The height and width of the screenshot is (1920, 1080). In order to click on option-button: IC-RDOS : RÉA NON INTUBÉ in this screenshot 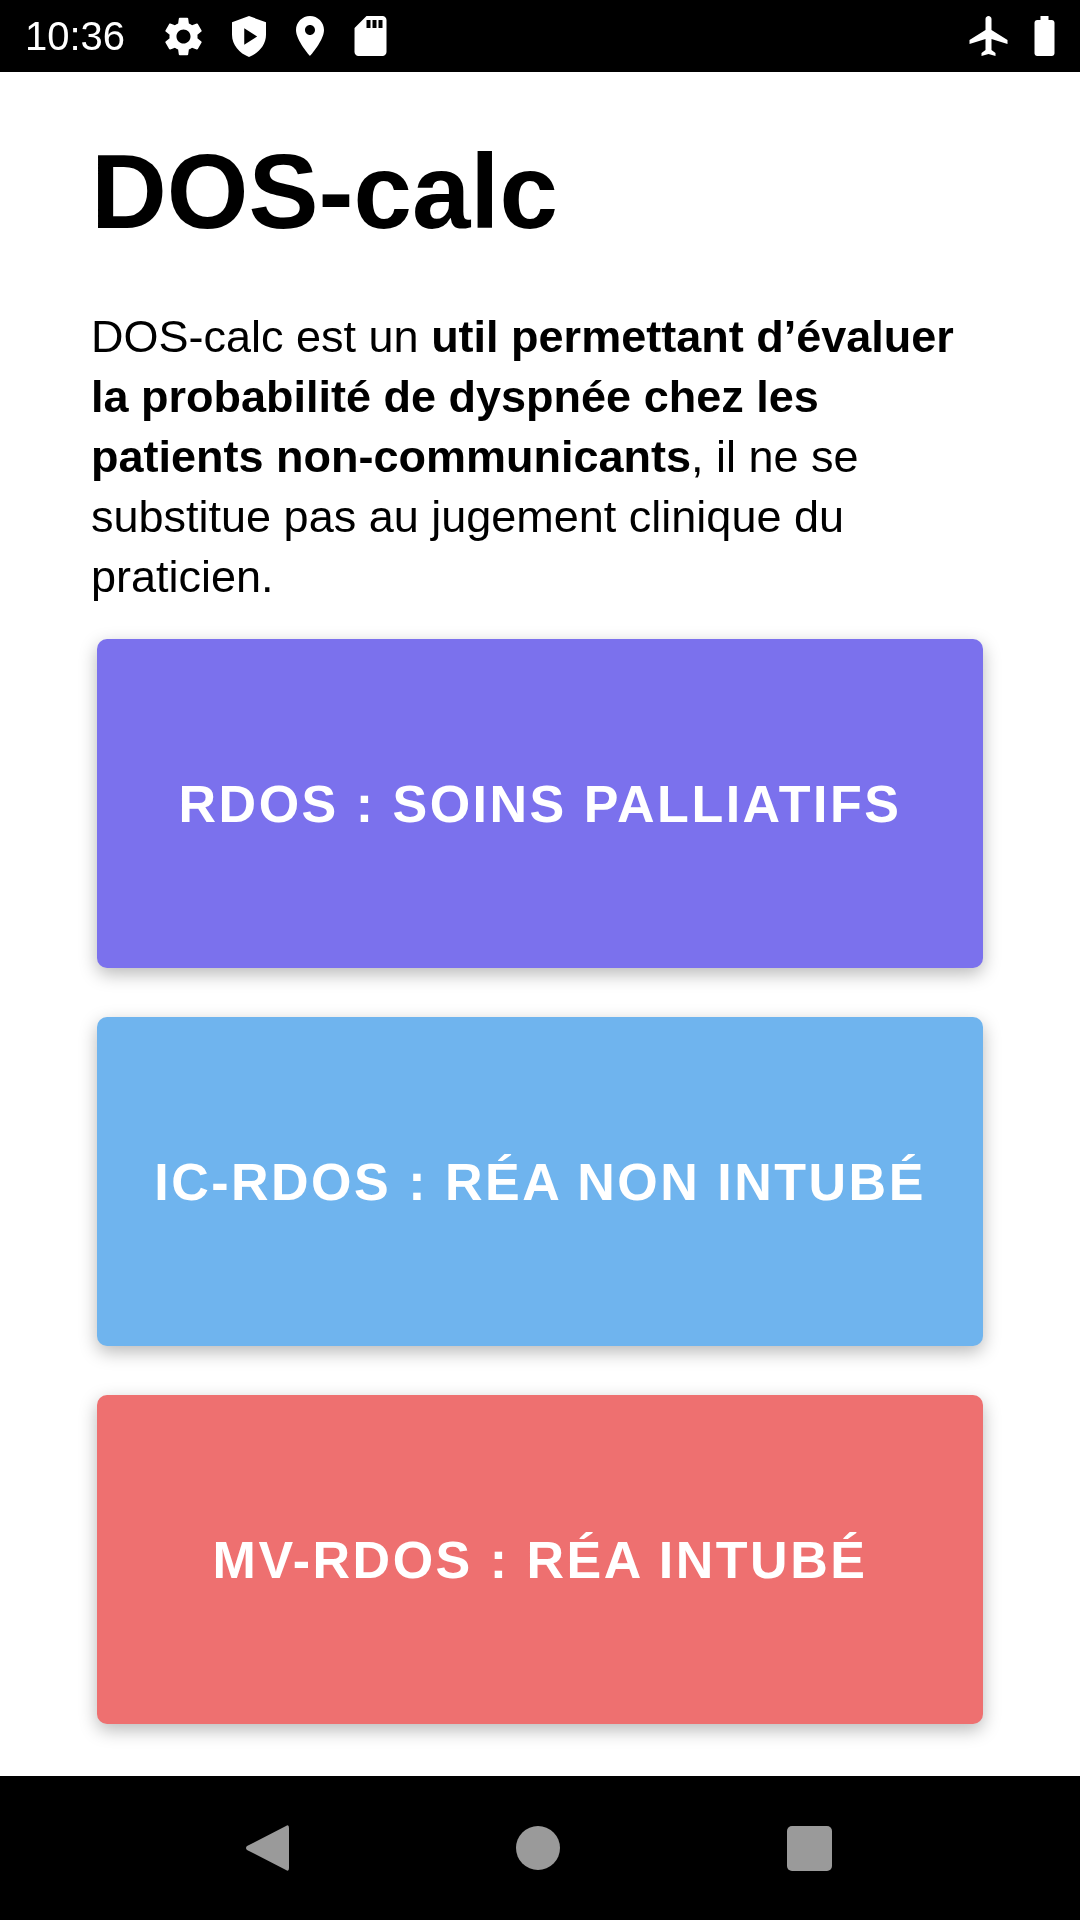, I will do `click(540, 1181)`.